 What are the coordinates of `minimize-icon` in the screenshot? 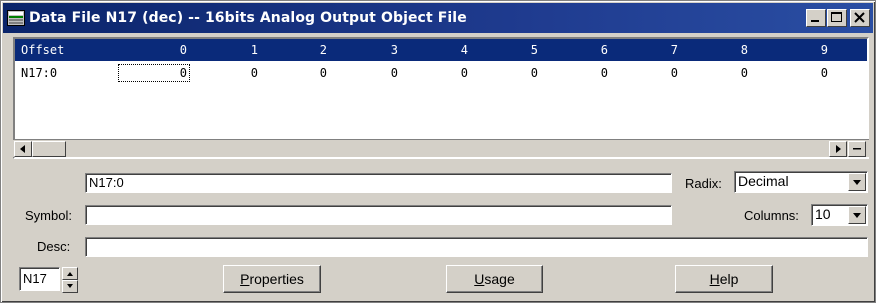 It's located at (816, 18).